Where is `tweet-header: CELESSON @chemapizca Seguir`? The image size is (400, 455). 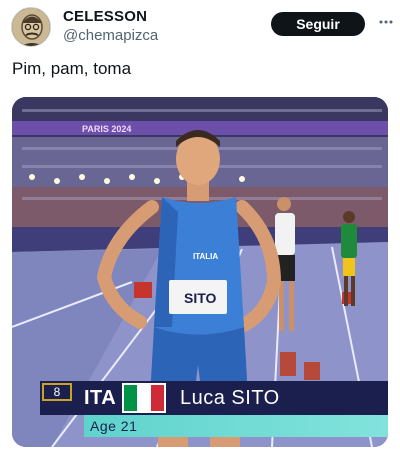
tweet-header: CELESSON @chemapizca Seguir is located at coordinates (200, 28).